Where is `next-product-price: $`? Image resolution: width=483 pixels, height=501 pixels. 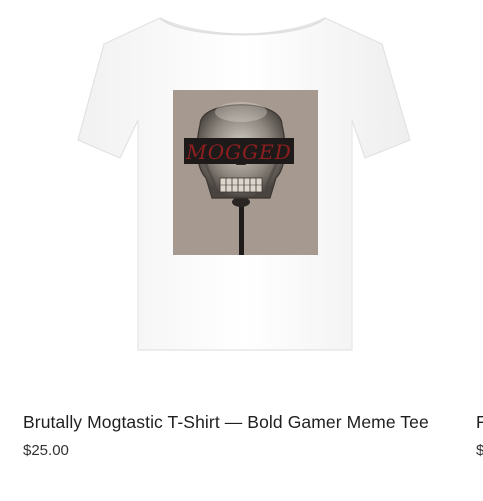
next-product-price: $ is located at coordinates (479, 450).